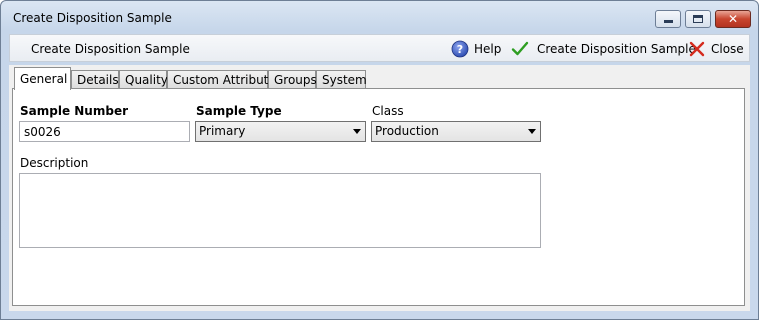 This screenshot has width=759, height=320. What do you see at coordinates (92, 18) in the screenshot?
I see `window-title: Create Disposition Sample` at bounding box center [92, 18].